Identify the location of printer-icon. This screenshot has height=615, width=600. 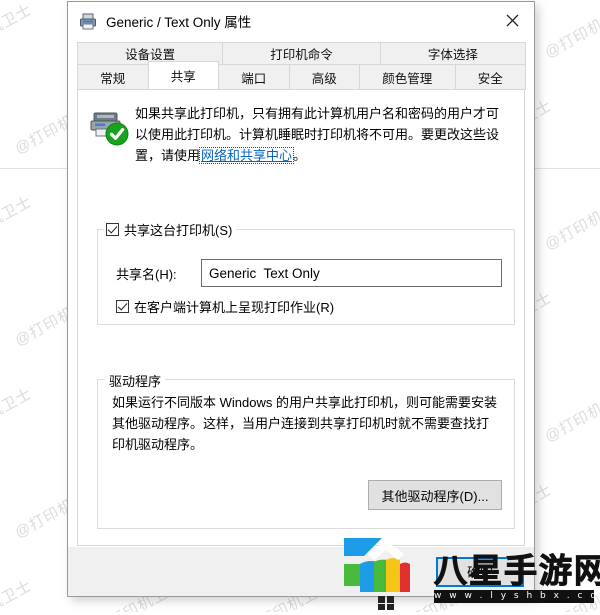
(88, 21).